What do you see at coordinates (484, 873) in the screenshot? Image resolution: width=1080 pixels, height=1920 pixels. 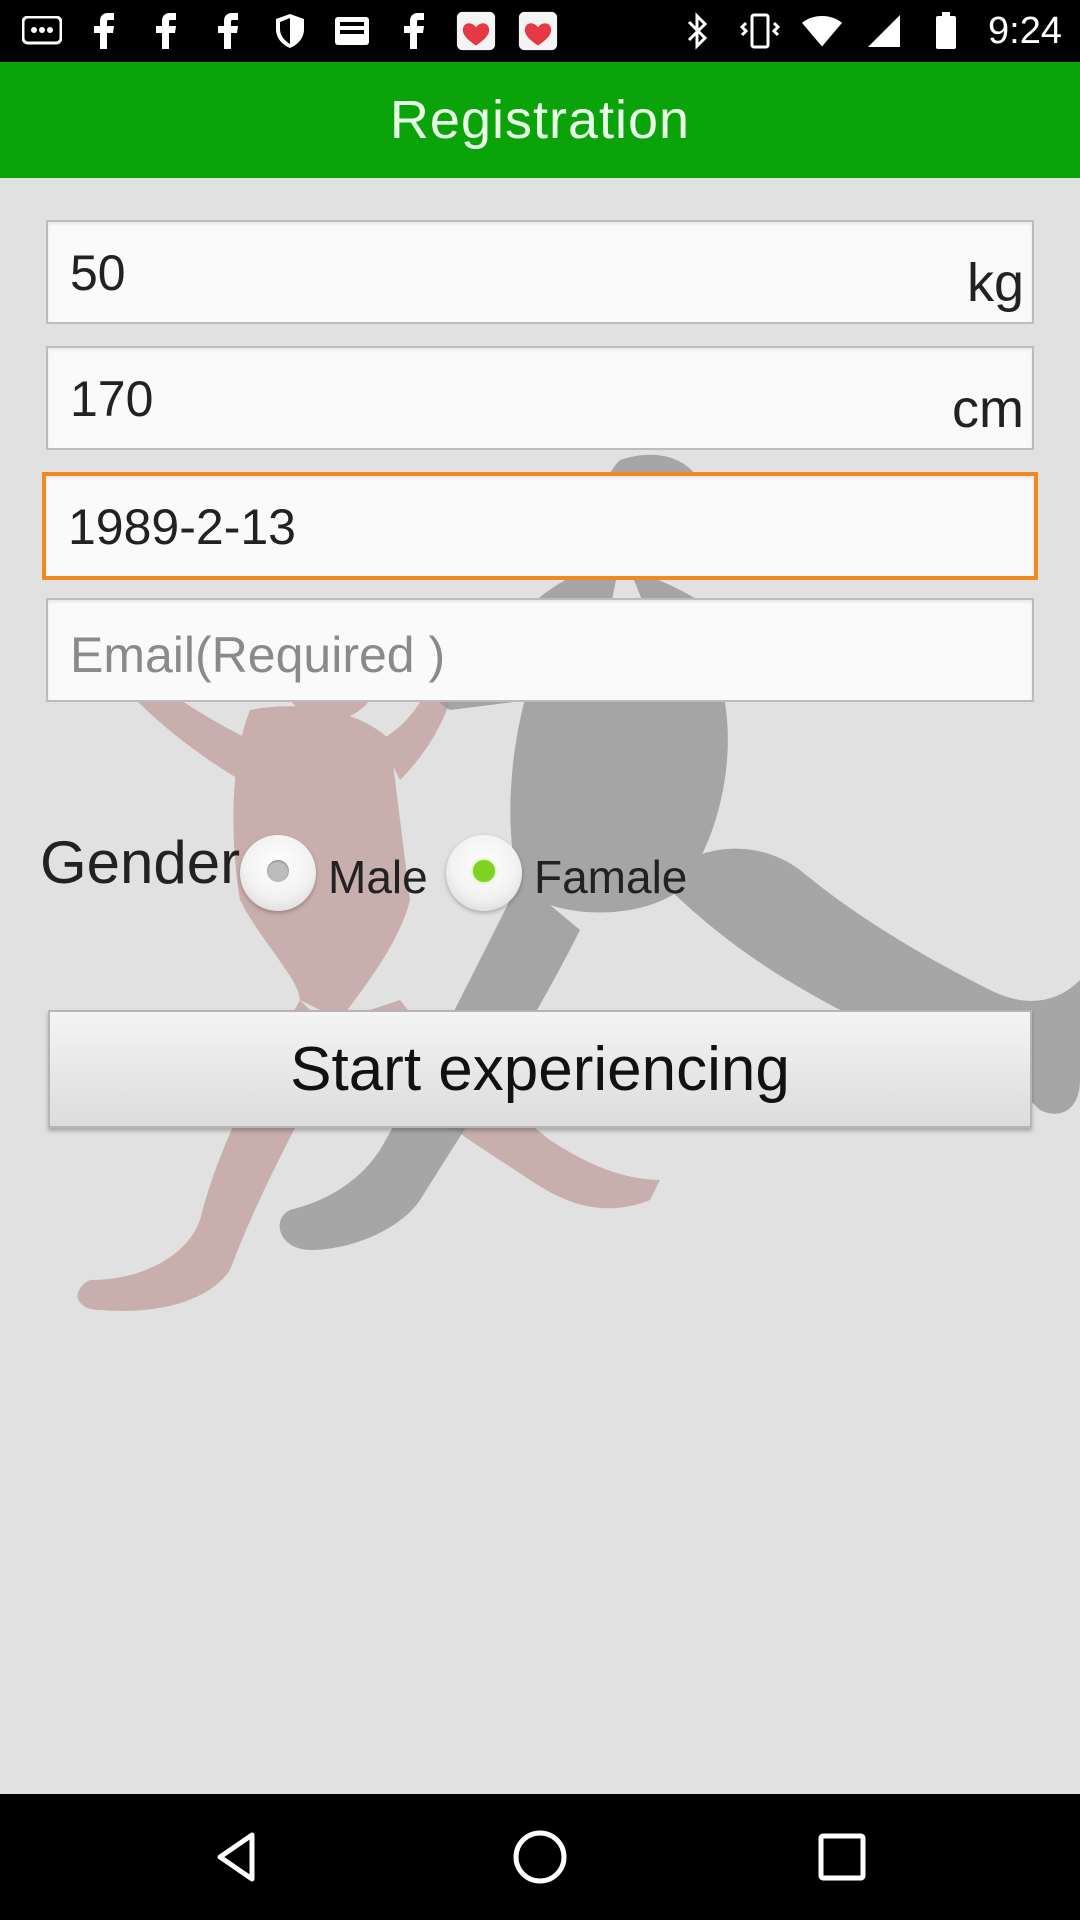 I see `radio-selected-icon` at bounding box center [484, 873].